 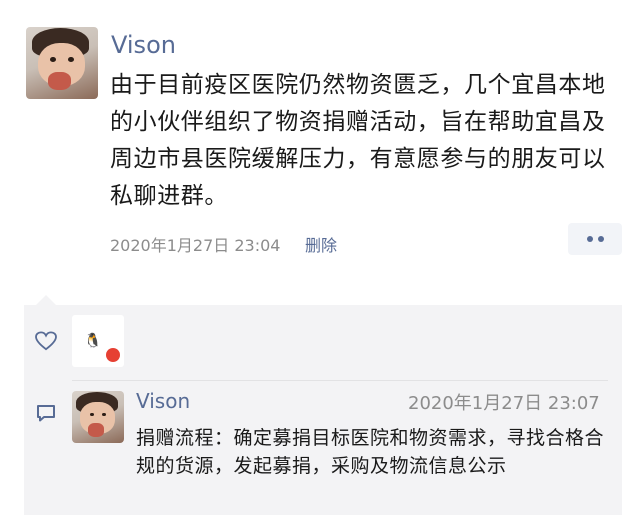 I want to click on heart-outline-icon, so click(x=46, y=341).